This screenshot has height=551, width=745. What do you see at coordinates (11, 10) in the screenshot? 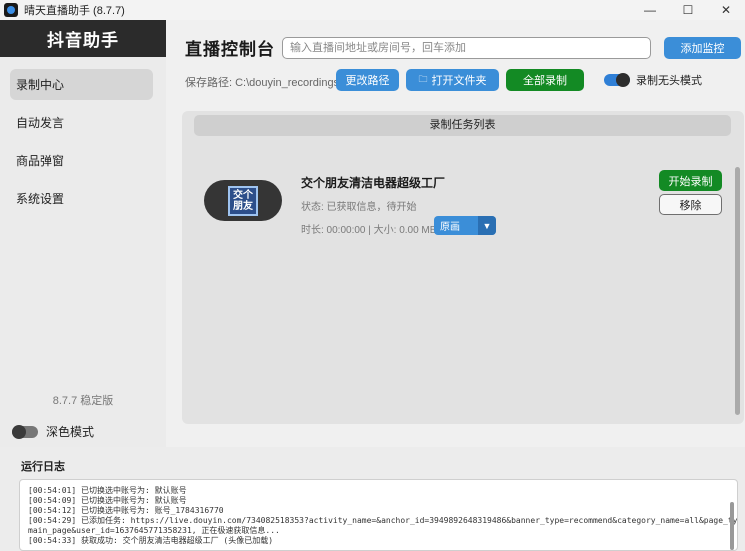
I see `app-icon` at bounding box center [11, 10].